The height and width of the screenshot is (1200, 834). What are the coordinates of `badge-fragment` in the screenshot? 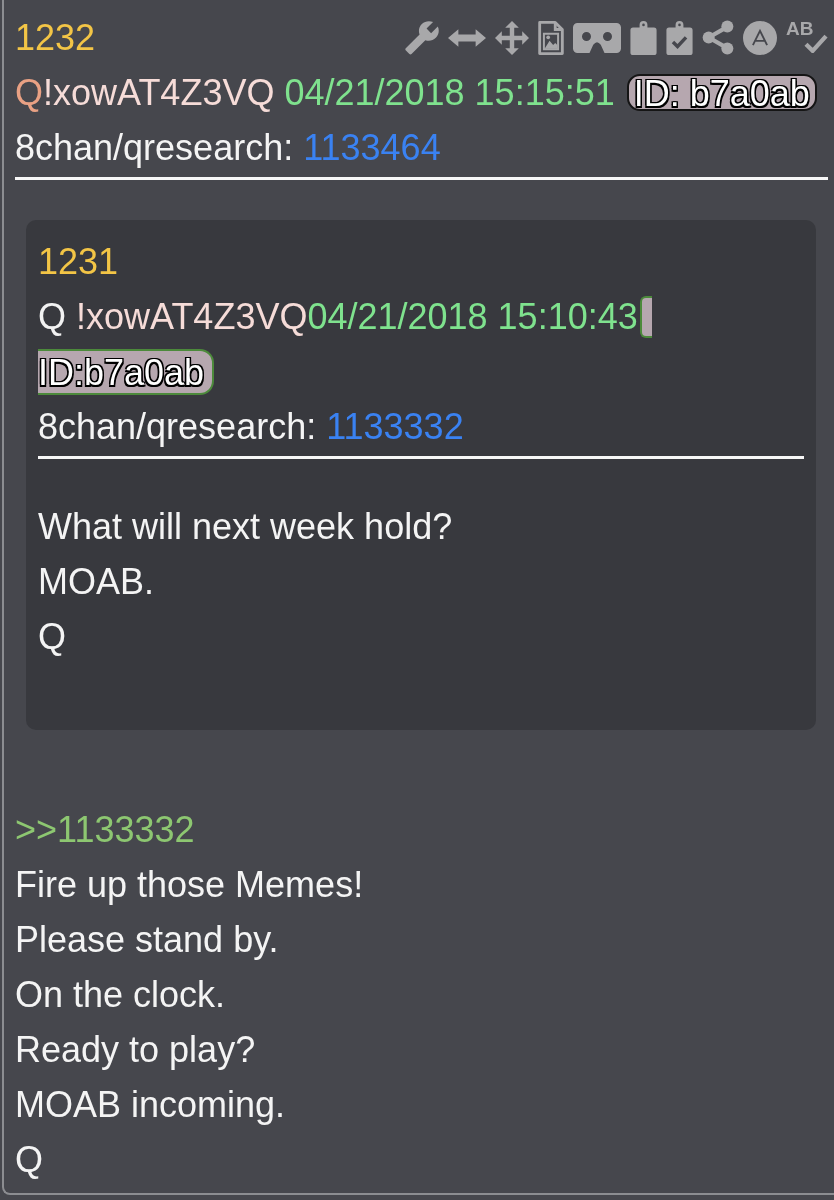 It's located at (645, 316).